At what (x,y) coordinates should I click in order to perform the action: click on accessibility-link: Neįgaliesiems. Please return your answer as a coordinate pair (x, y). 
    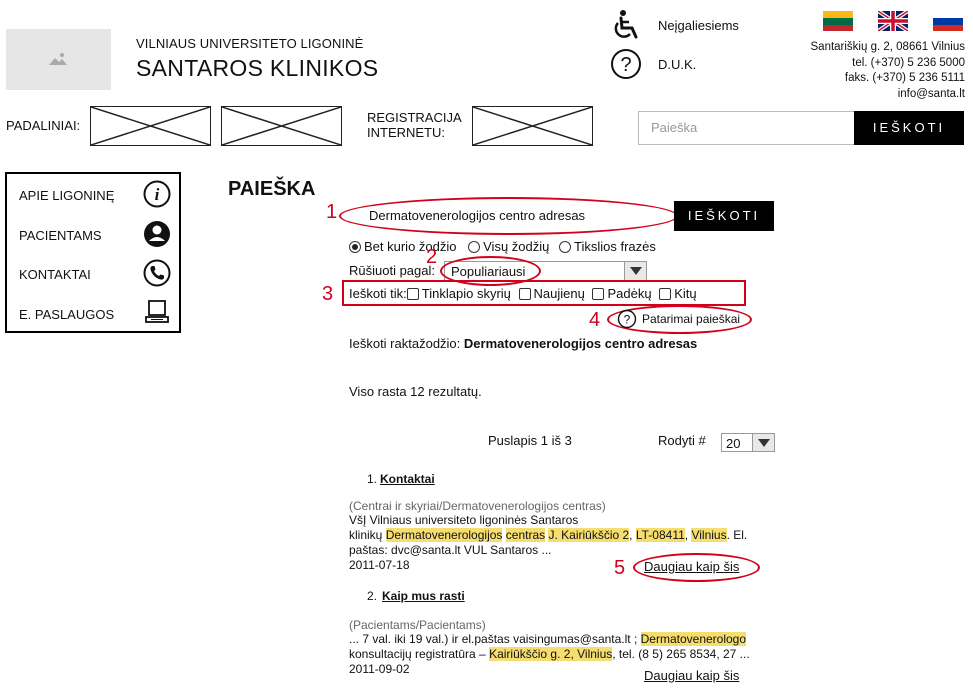
    Looking at the image, I should click on (698, 25).